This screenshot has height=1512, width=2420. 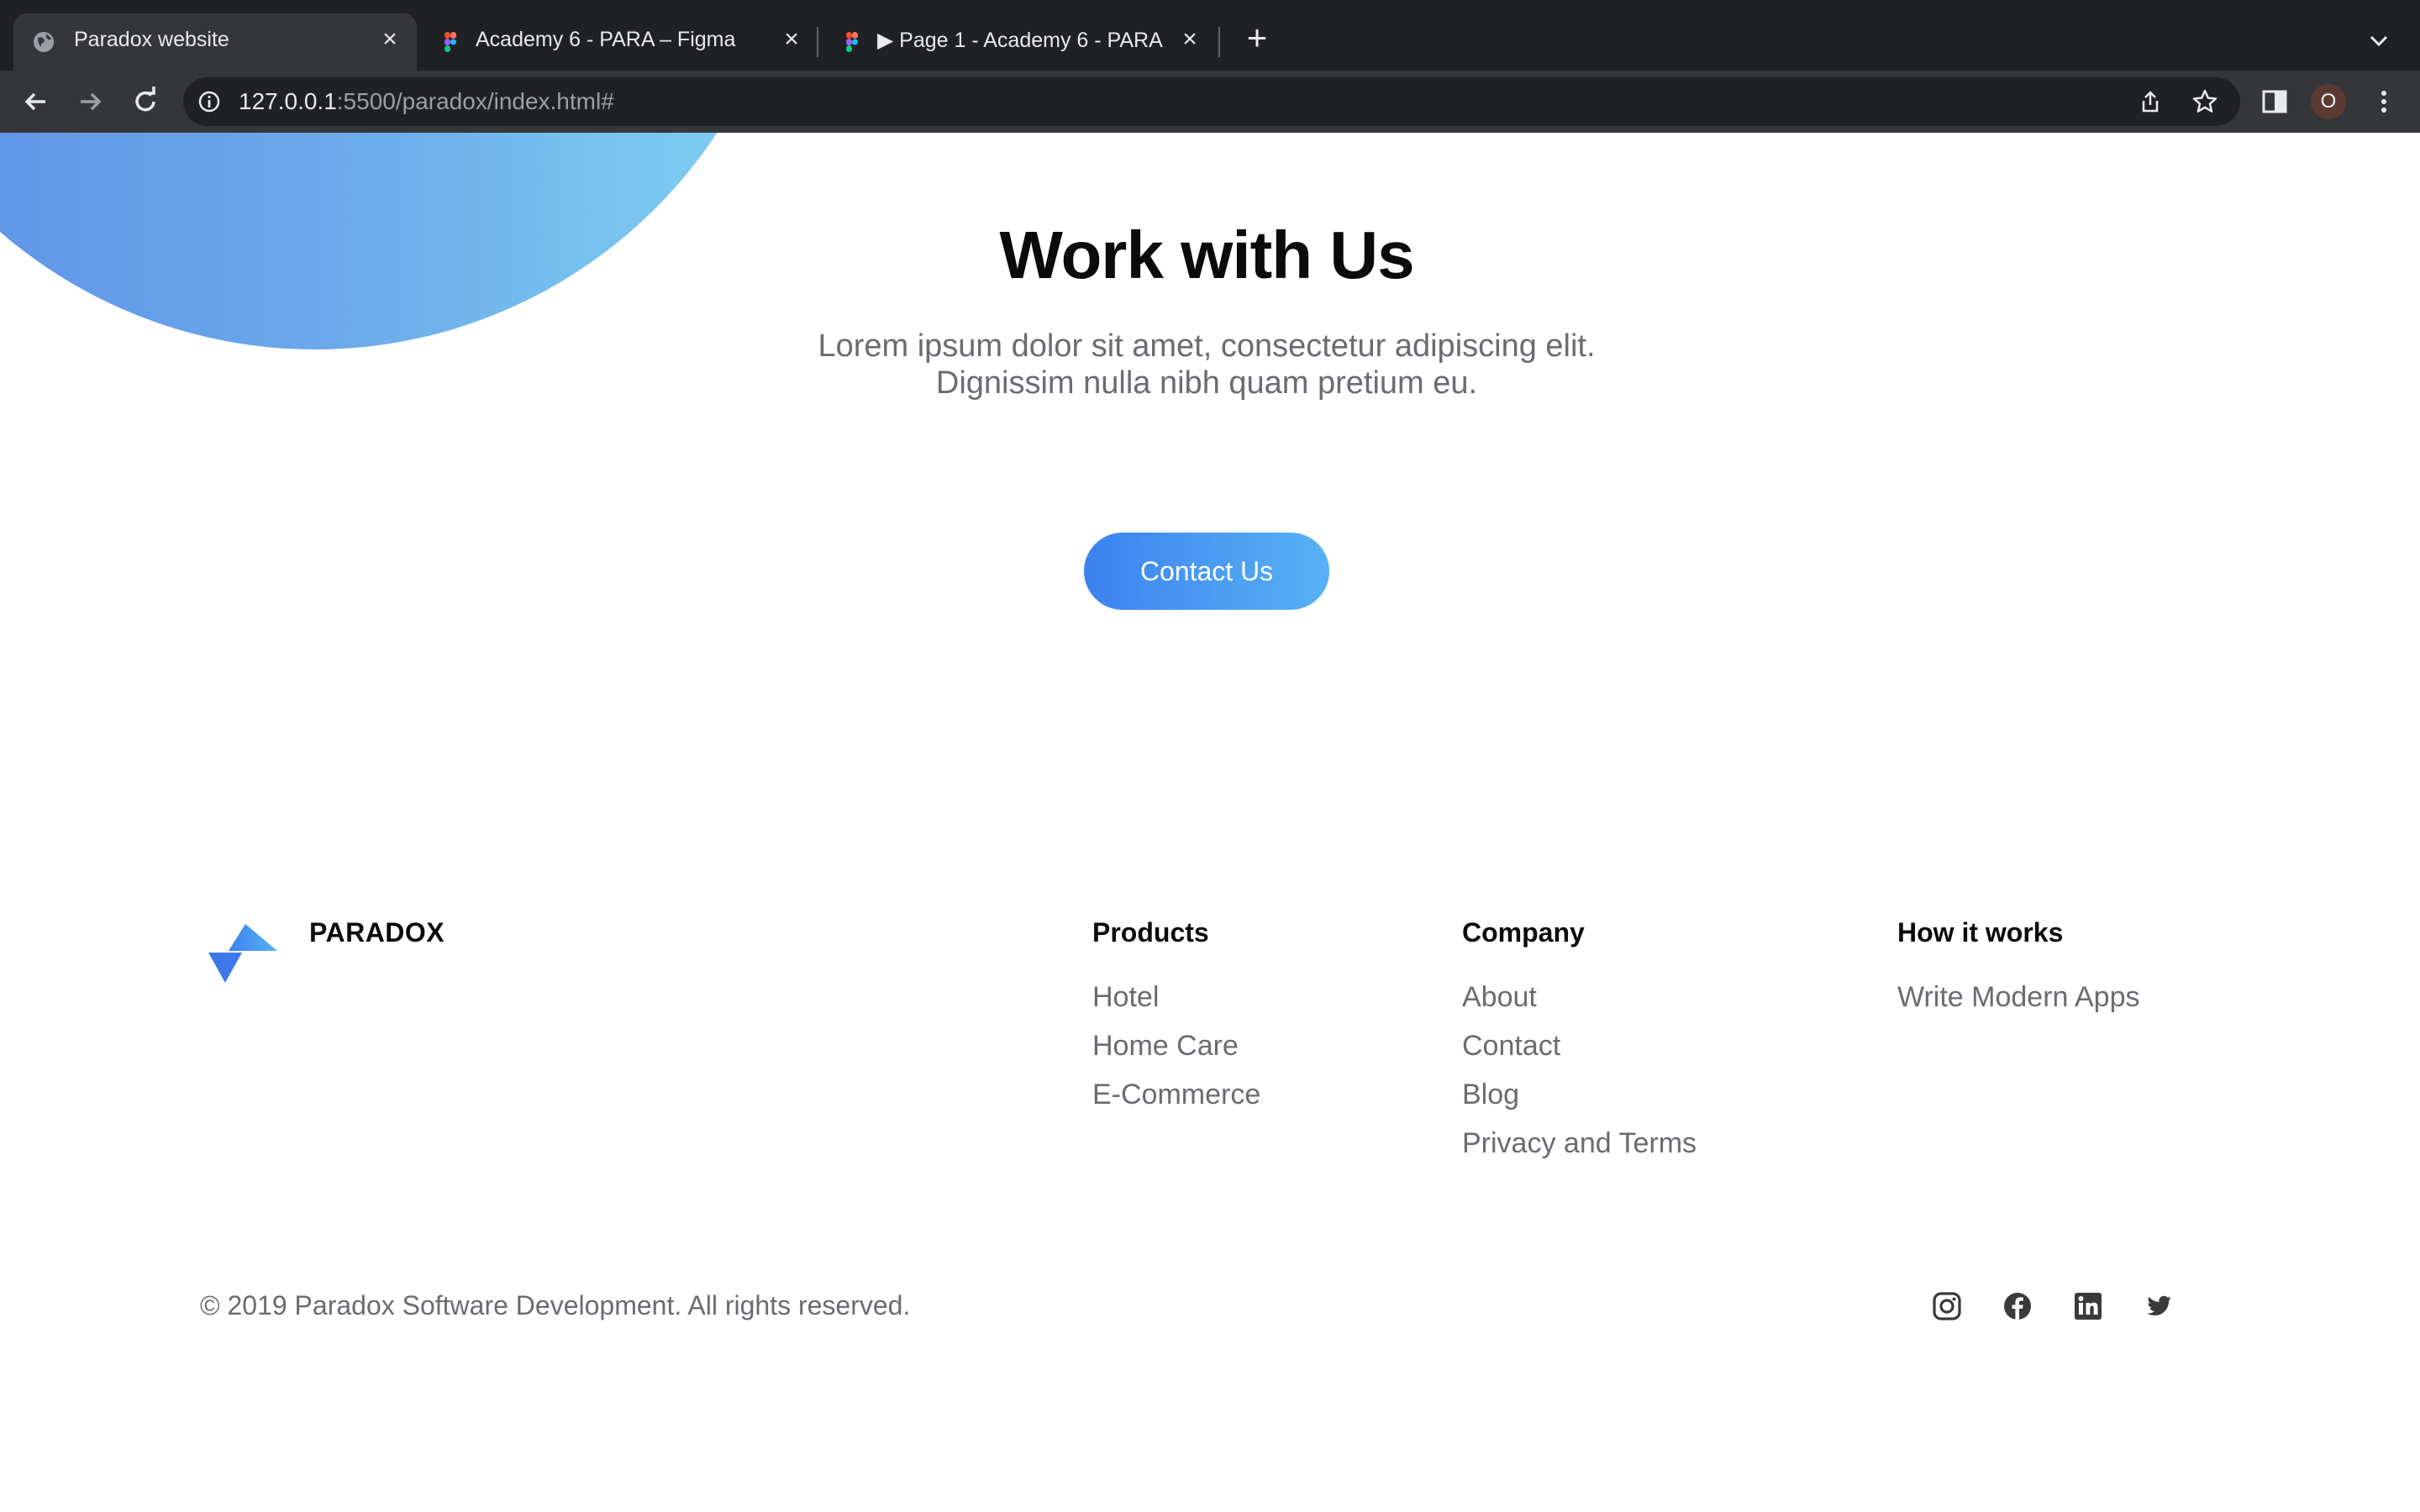 What do you see at coordinates (2274, 101) in the screenshot?
I see `side-panel-icon` at bounding box center [2274, 101].